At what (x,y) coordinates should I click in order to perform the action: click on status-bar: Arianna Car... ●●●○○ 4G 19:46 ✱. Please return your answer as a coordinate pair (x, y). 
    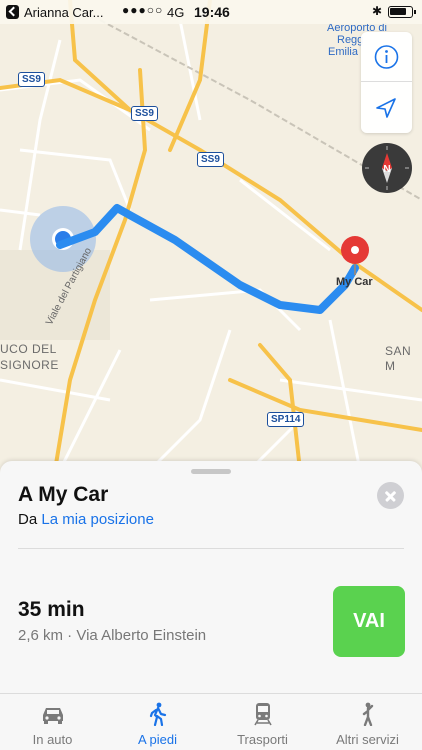
    Looking at the image, I should click on (211, 12).